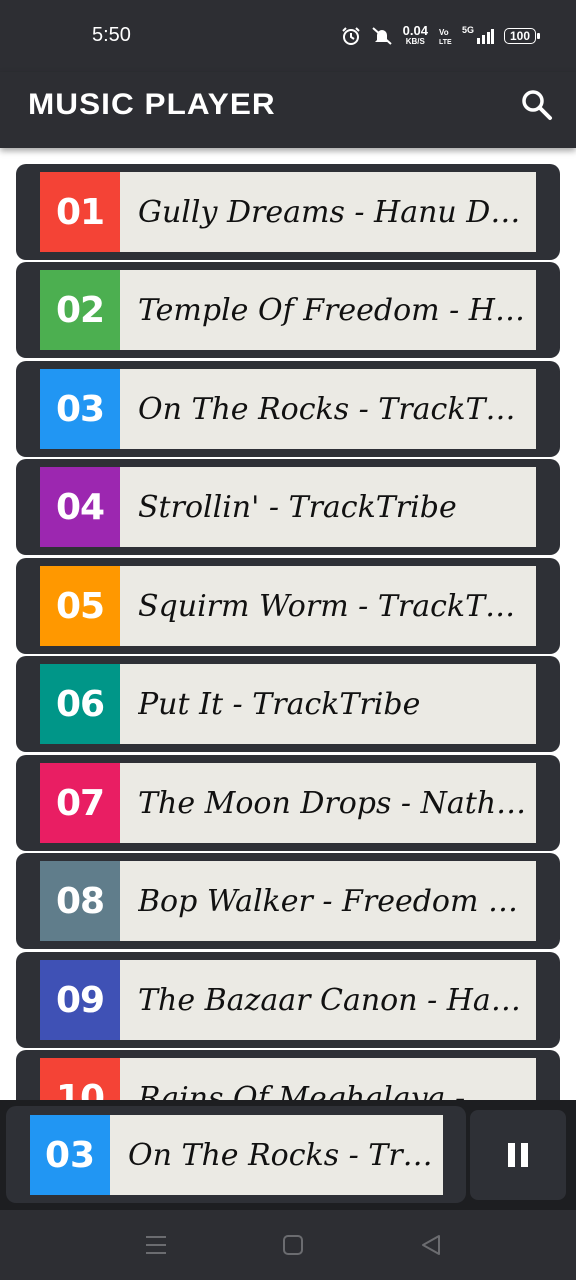 This screenshot has height=1280, width=576. I want to click on track-number: 09, so click(80, 1000).